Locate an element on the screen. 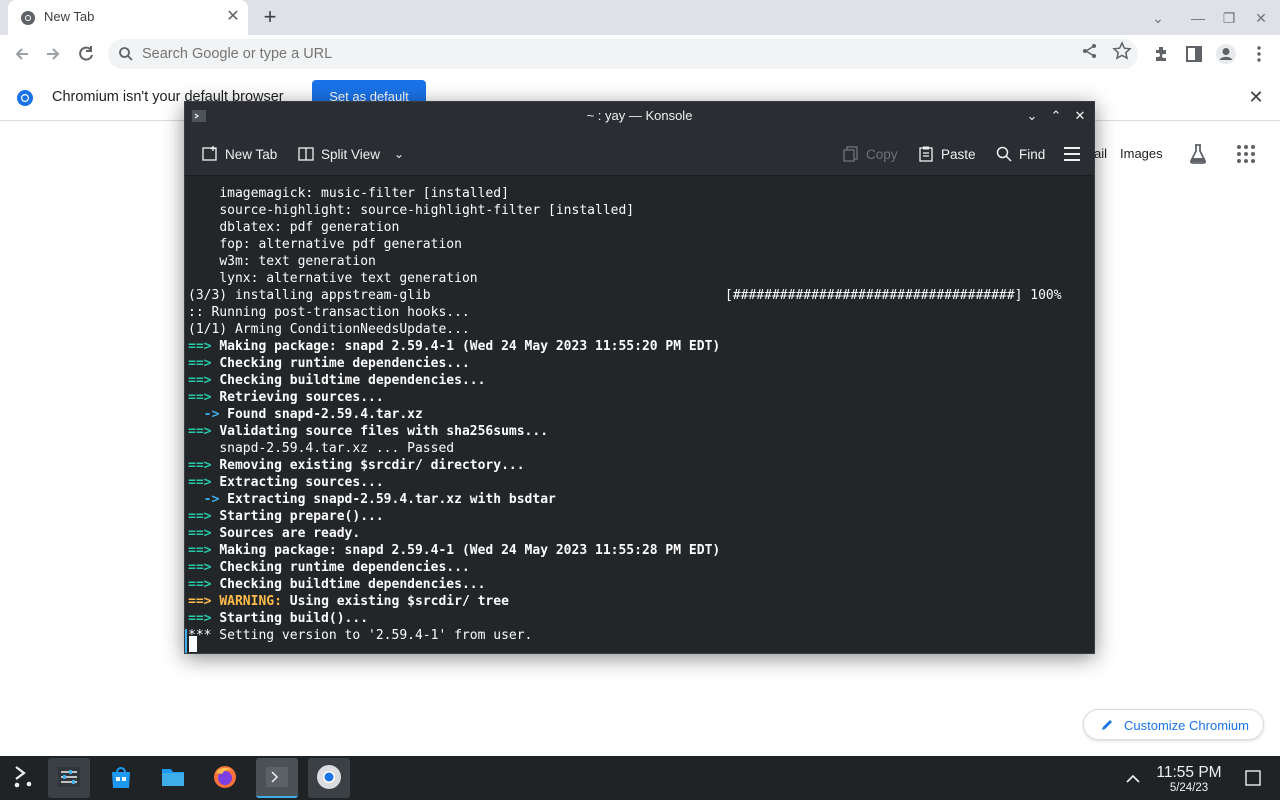 Image resolution: width=1280 pixels, height=800 pixels. terminal-line: (3/3) installing appstream-glib is located at coordinates (309, 295).